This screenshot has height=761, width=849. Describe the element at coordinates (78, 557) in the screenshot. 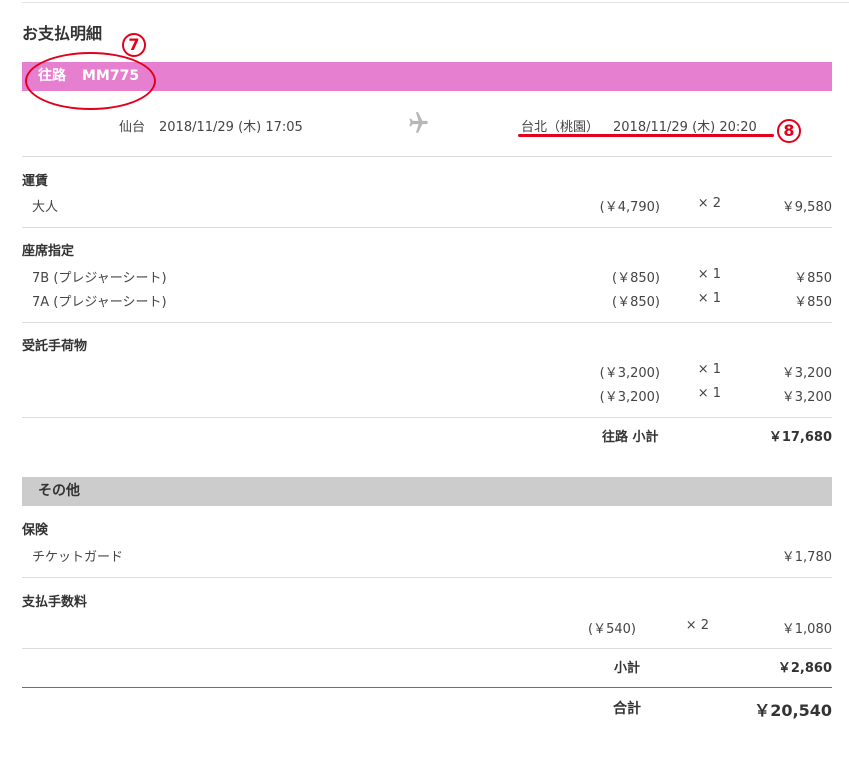

I see `insurance-label: チケットガード` at that location.